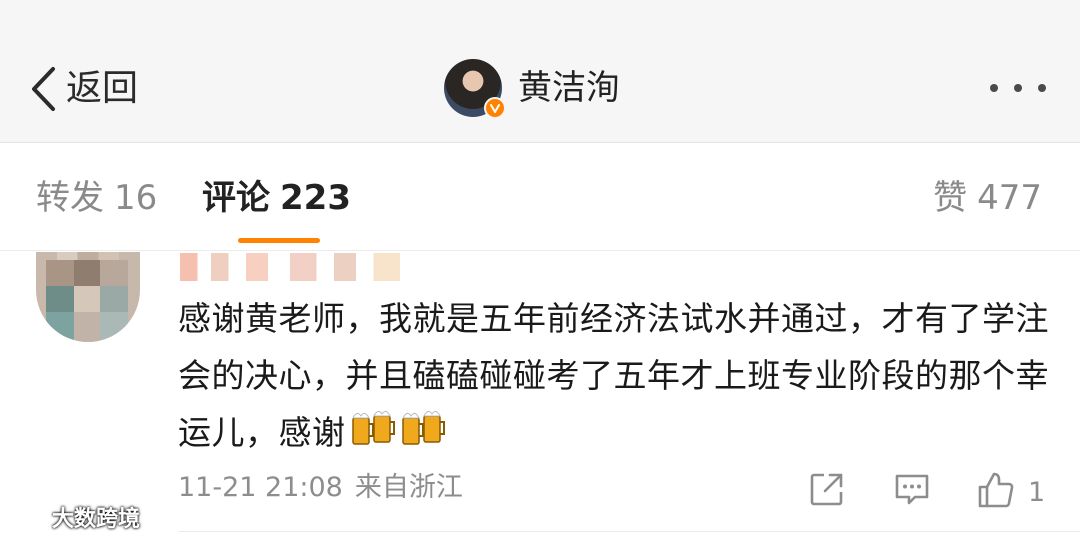  I want to click on active-tab-indicator, so click(279, 240).